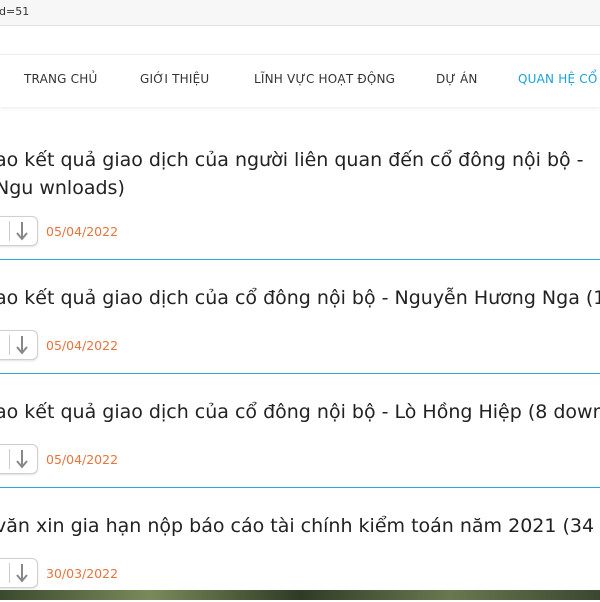 The image size is (600, 602). What do you see at coordinates (300, 13) in the screenshot?
I see `browser-address-bar: id=51` at bounding box center [300, 13].